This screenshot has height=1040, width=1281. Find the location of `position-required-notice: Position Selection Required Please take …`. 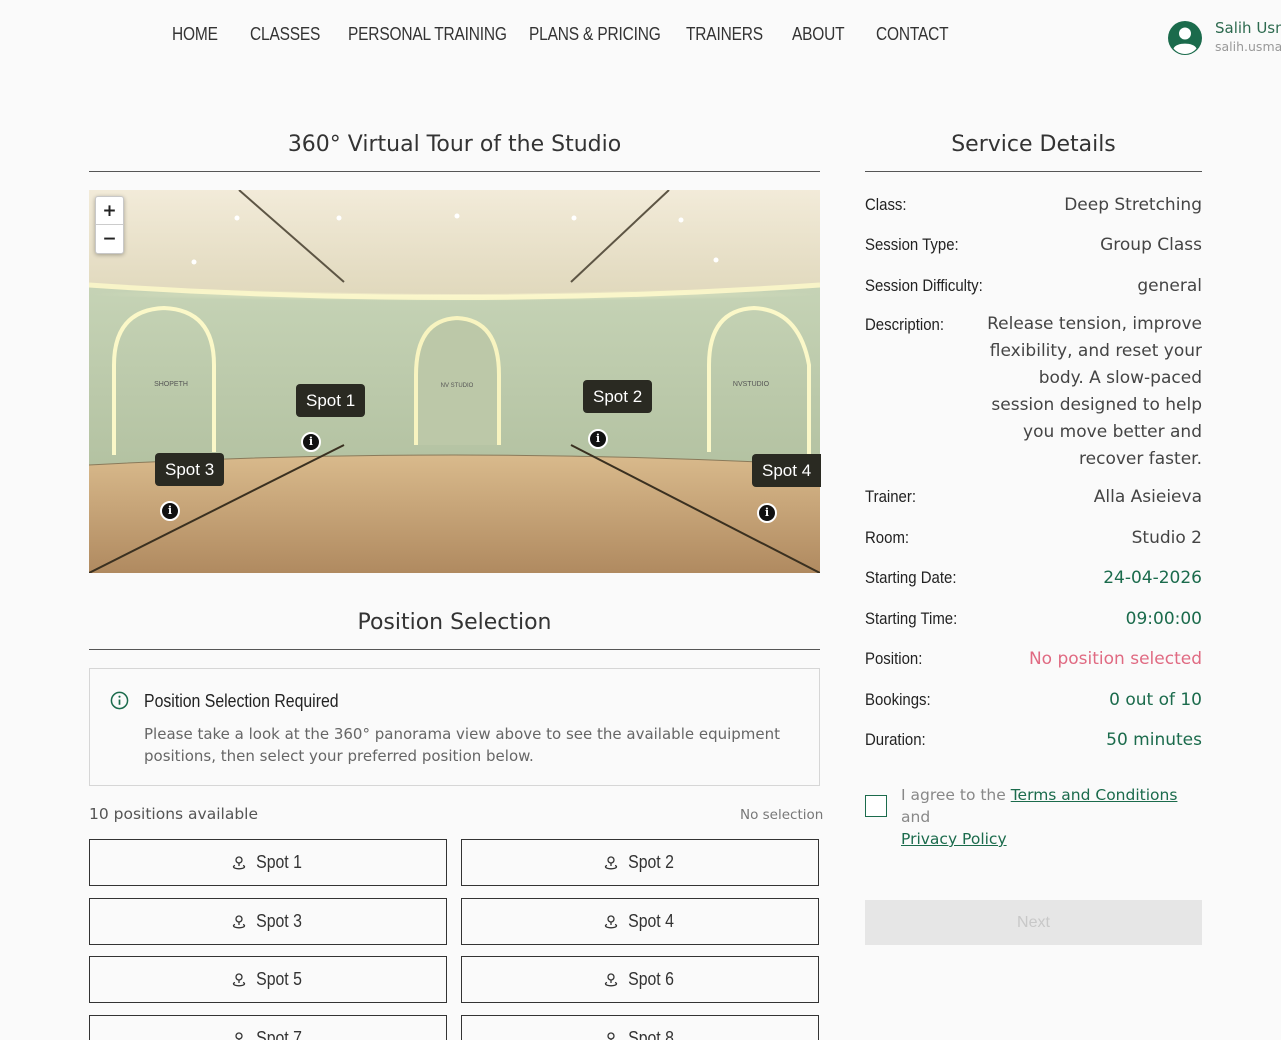

position-required-notice: Position Selection Required Please take … is located at coordinates (454, 727).